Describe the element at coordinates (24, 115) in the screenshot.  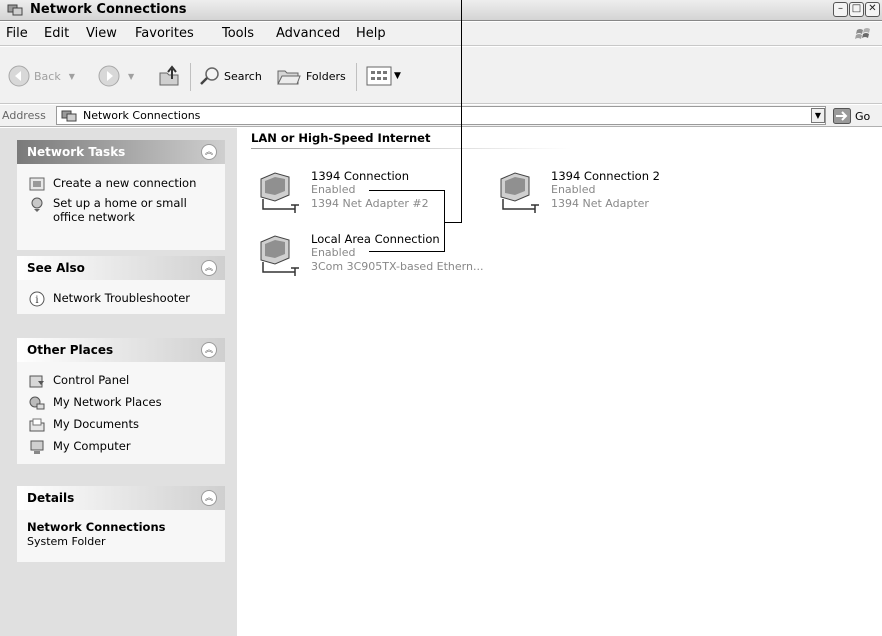
I see `address-label: Address` at that location.